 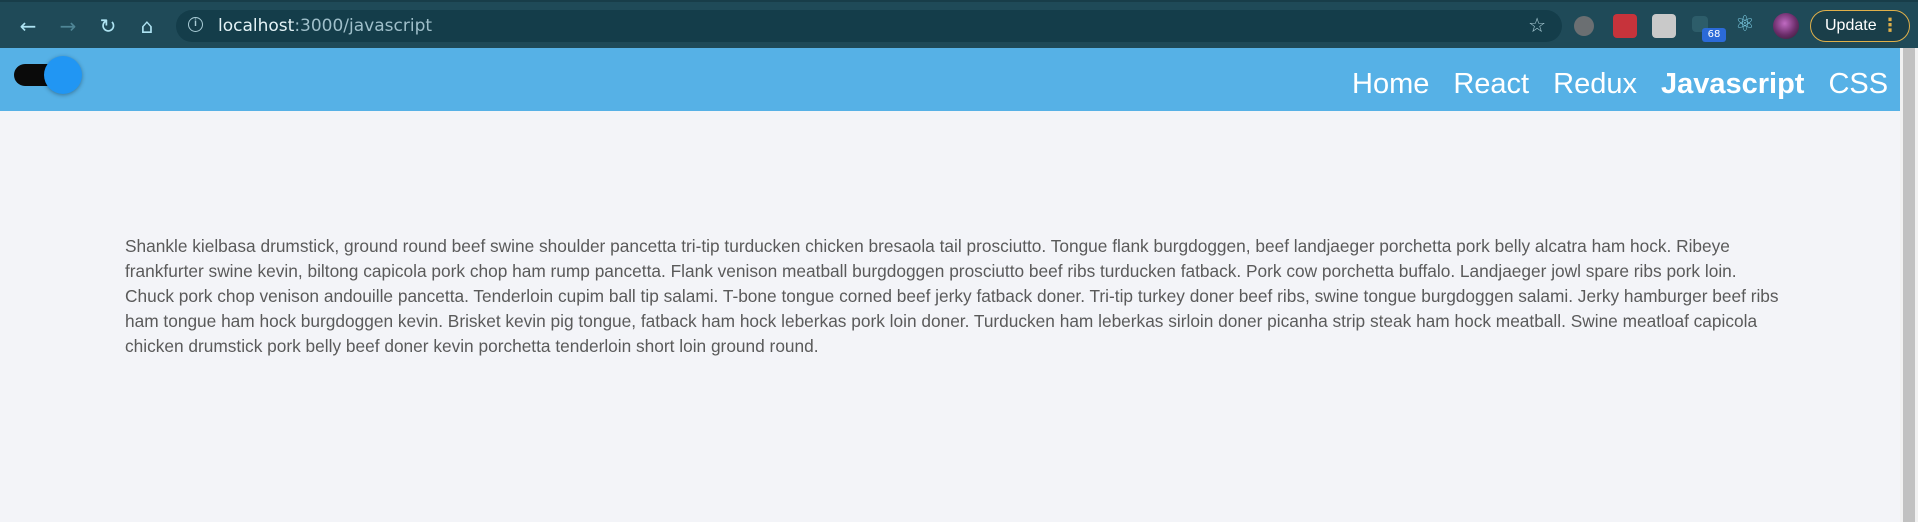 What do you see at coordinates (869, 26) in the screenshot?
I see `address-bar: i localhost:3000/javascript ☆` at bounding box center [869, 26].